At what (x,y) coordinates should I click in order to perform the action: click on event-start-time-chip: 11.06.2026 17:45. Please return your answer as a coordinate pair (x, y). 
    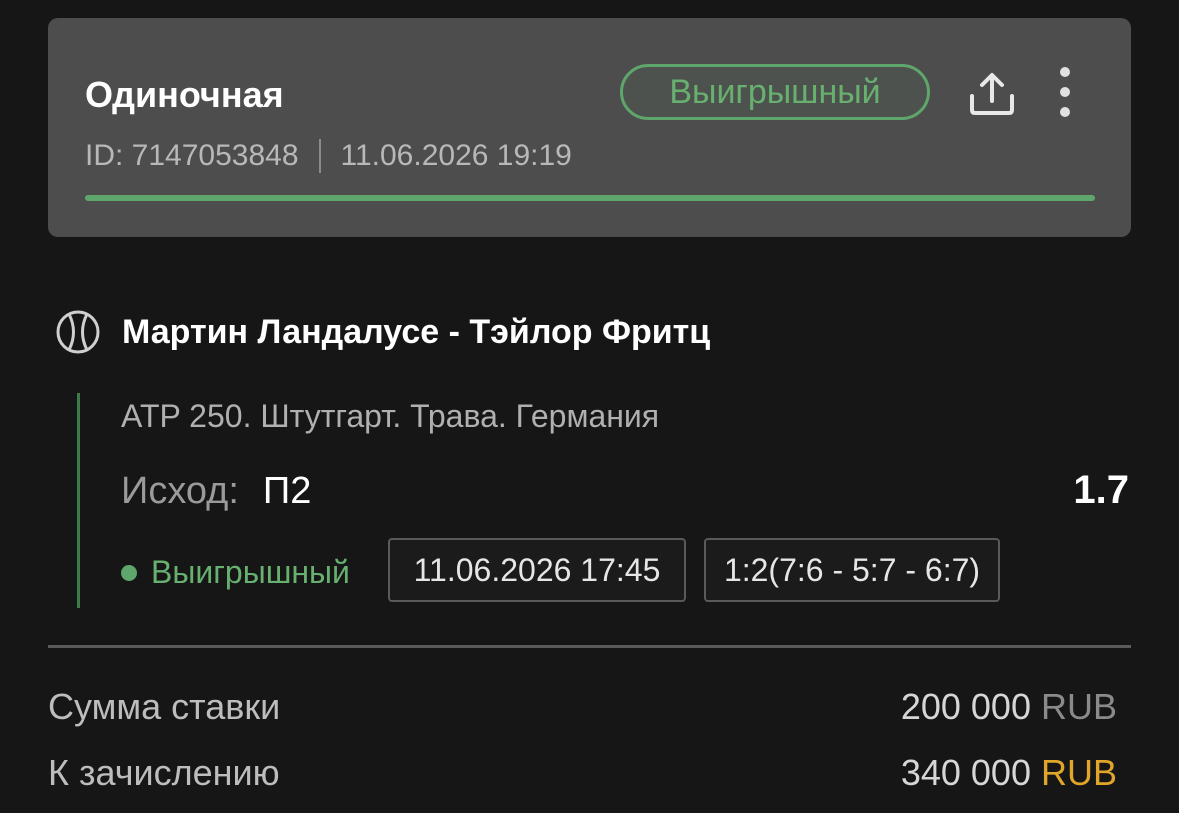
    Looking at the image, I should click on (537, 570).